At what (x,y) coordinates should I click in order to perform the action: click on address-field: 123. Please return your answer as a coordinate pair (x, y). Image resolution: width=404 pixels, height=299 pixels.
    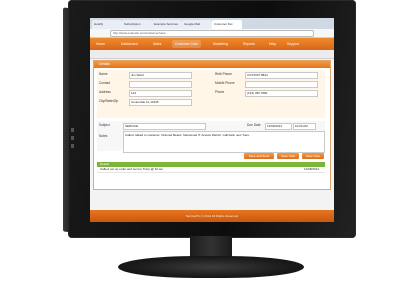
    Looking at the image, I should click on (160, 93).